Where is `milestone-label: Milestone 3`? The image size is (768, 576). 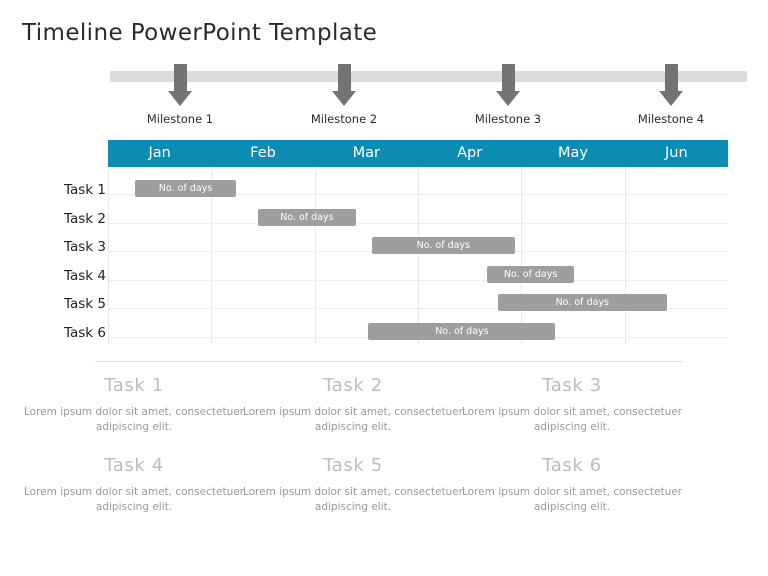 milestone-label: Milestone 3 is located at coordinates (508, 119).